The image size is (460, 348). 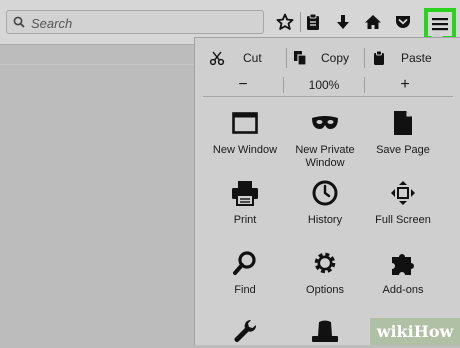 I want to click on history-button: History, so click(x=325, y=201).